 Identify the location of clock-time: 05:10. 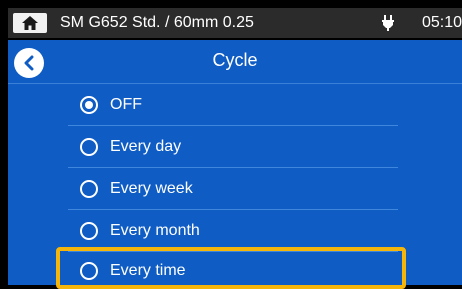
(442, 22).